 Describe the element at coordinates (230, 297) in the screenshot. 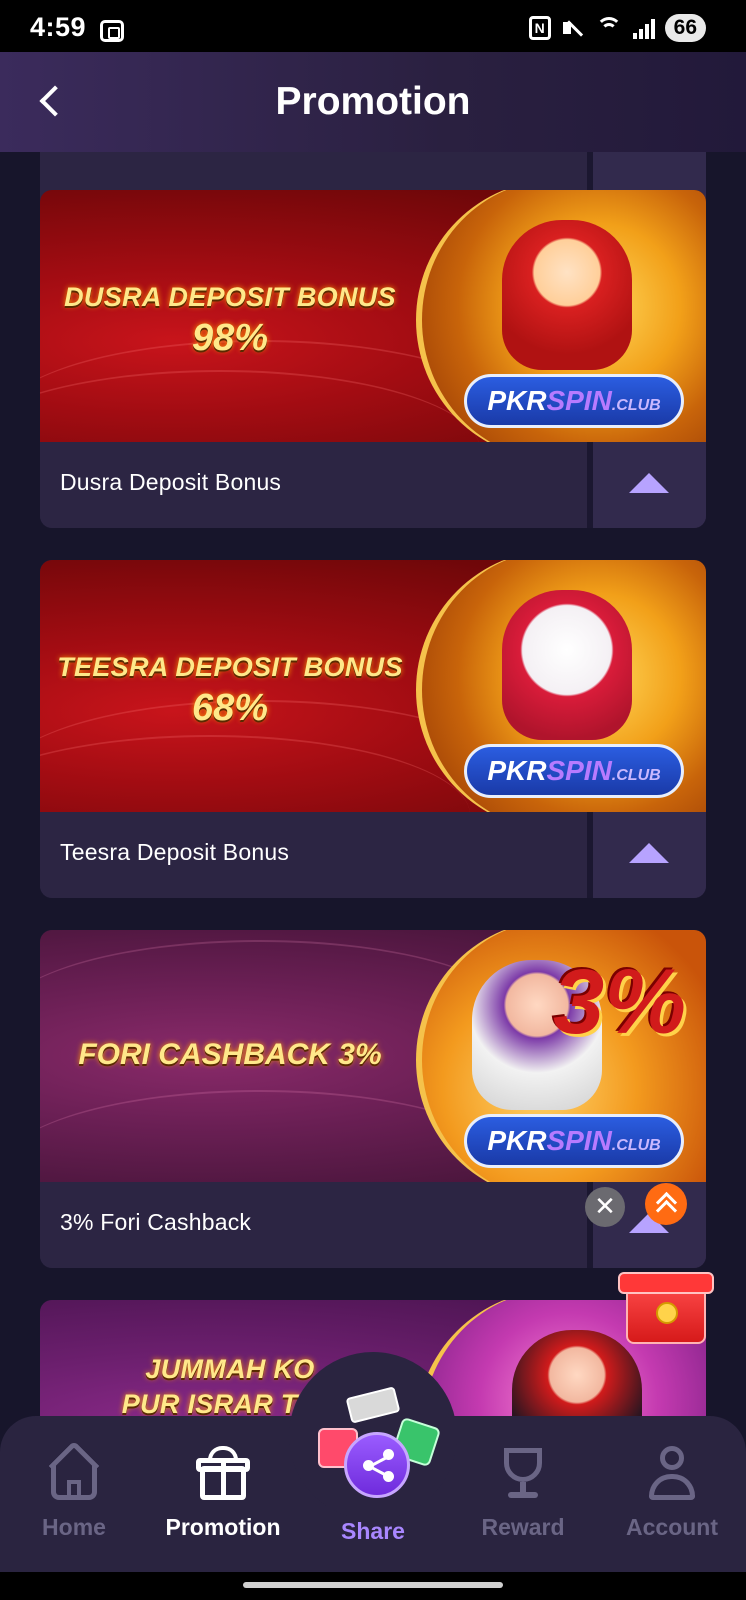

I see `banner-title: DUSRA DEPOSIT BONUS` at that location.